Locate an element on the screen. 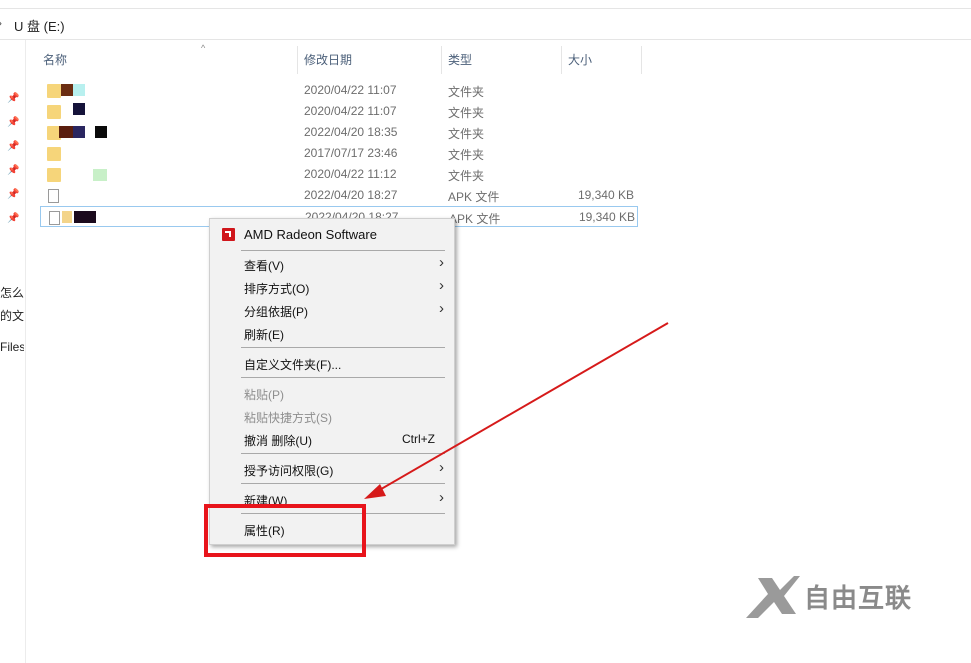 This screenshot has height=663, width=971. arrow-line is located at coordinates (522, 407).